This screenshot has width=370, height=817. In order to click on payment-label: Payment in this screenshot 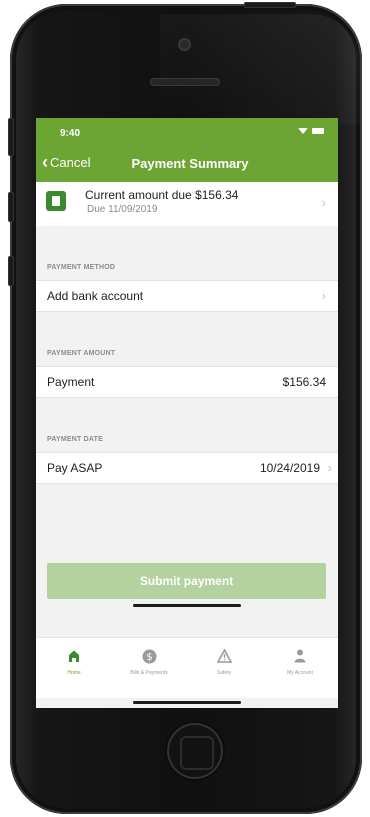, I will do `click(71, 382)`.